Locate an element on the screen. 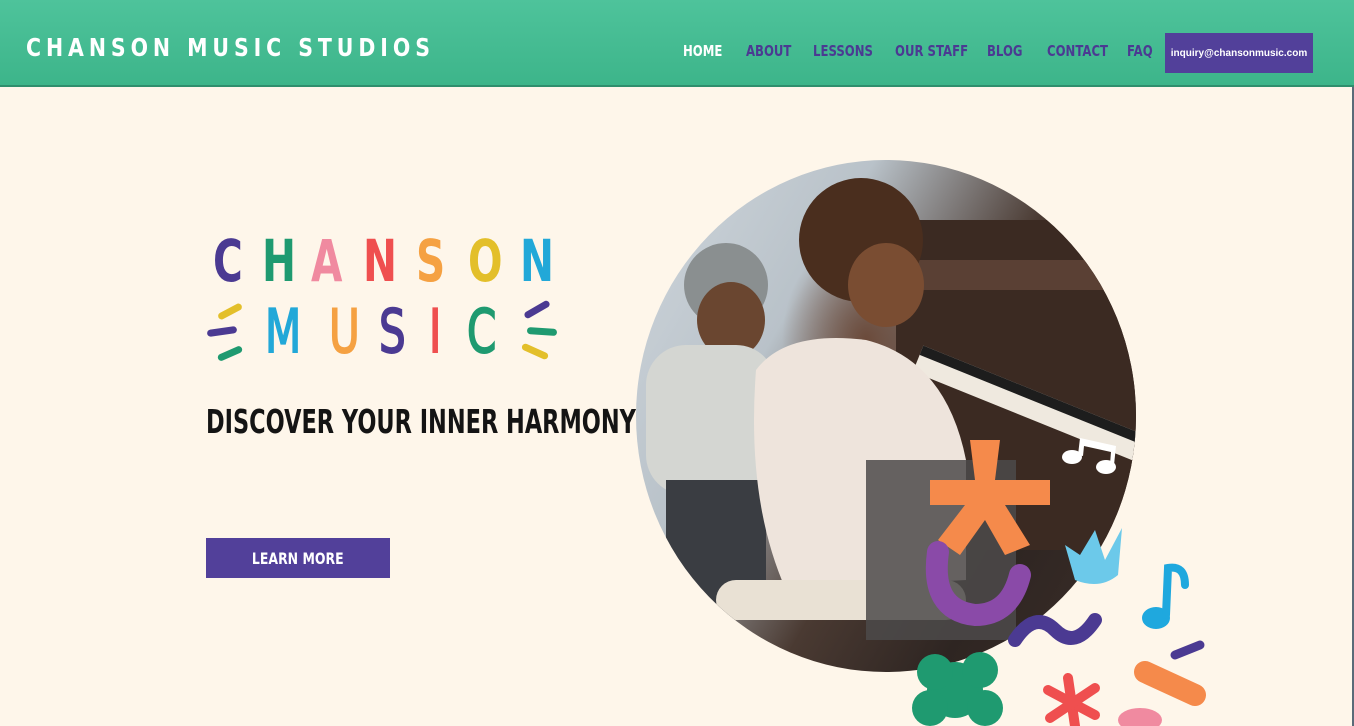  girl-legs is located at coordinates (941, 550).